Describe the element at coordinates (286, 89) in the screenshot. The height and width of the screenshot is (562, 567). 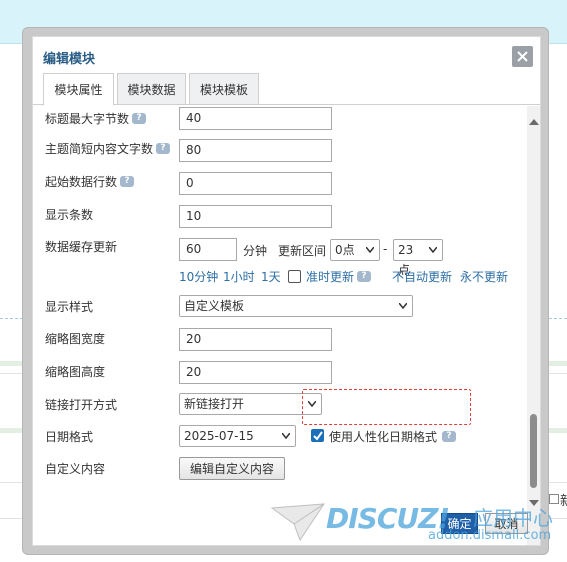
I see `tab-bar: 模块属性 模块数据 模块模板` at that location.